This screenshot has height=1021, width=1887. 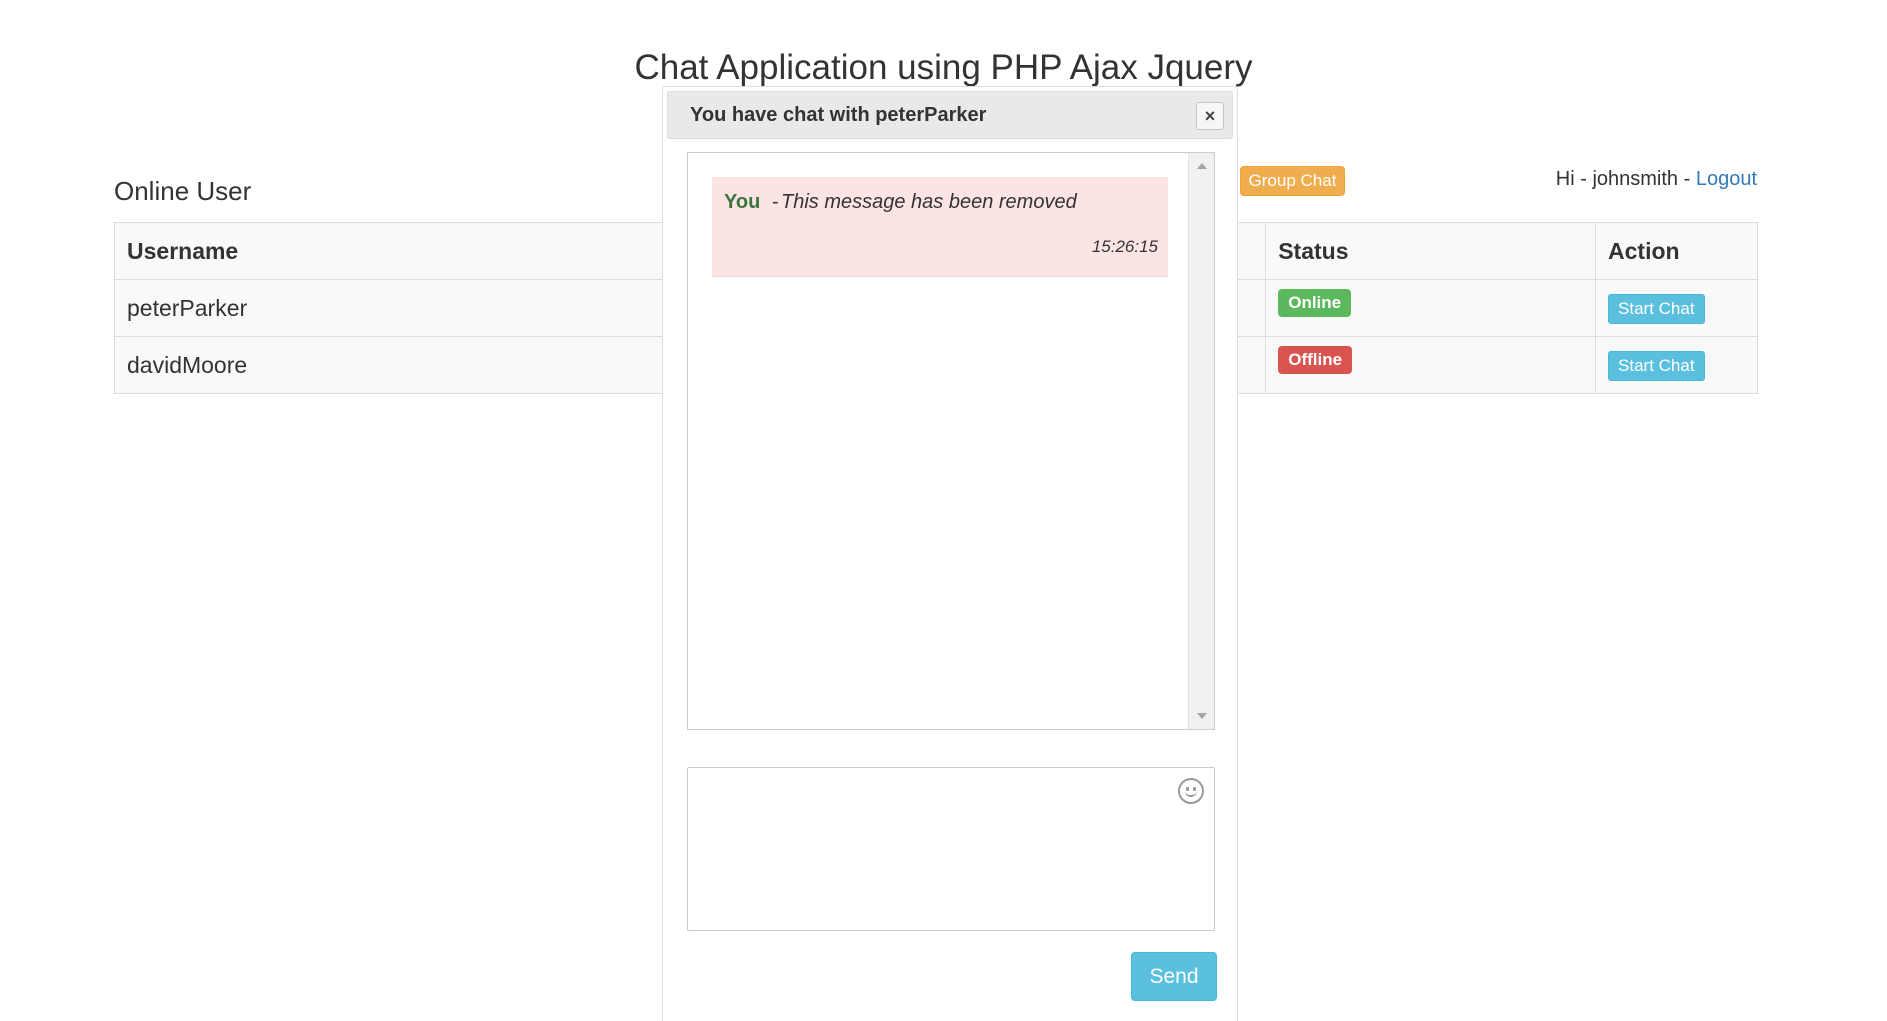 I want to click on dialog-titlebar: You have chat with peterParker ×, so click(x=950, y=115).